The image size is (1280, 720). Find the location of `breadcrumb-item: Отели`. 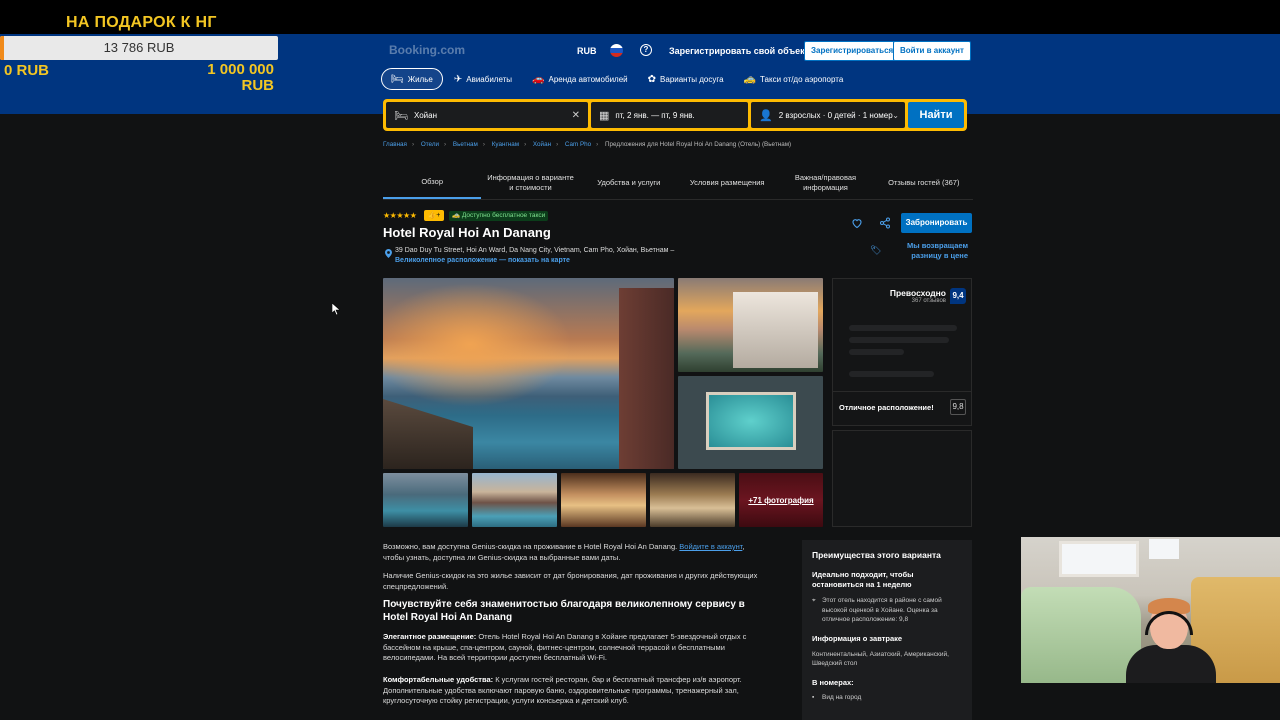

breadcrumb-item: Отели is located at coordinates (430, 144).